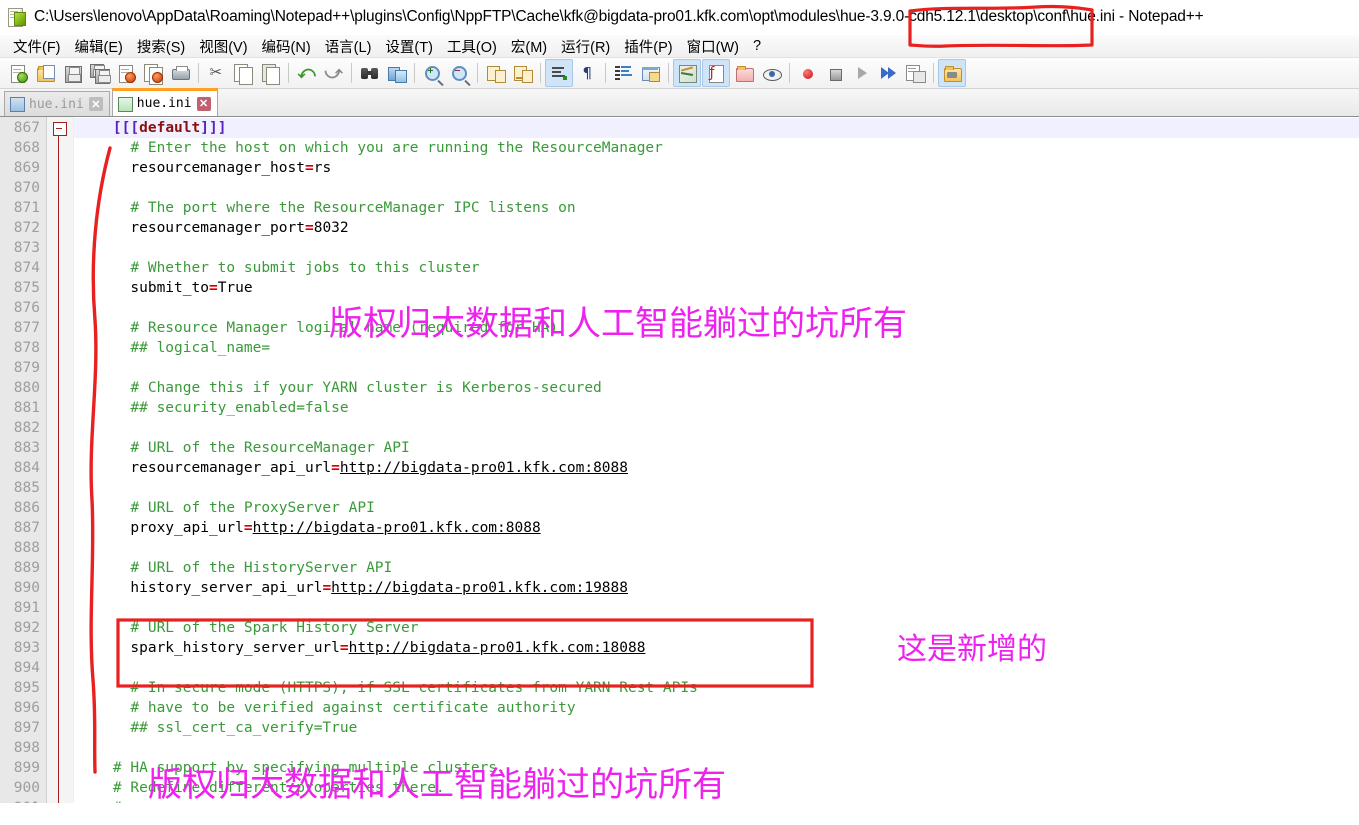  I want to click on menu-settings: 设置(T), so click(409, 46).